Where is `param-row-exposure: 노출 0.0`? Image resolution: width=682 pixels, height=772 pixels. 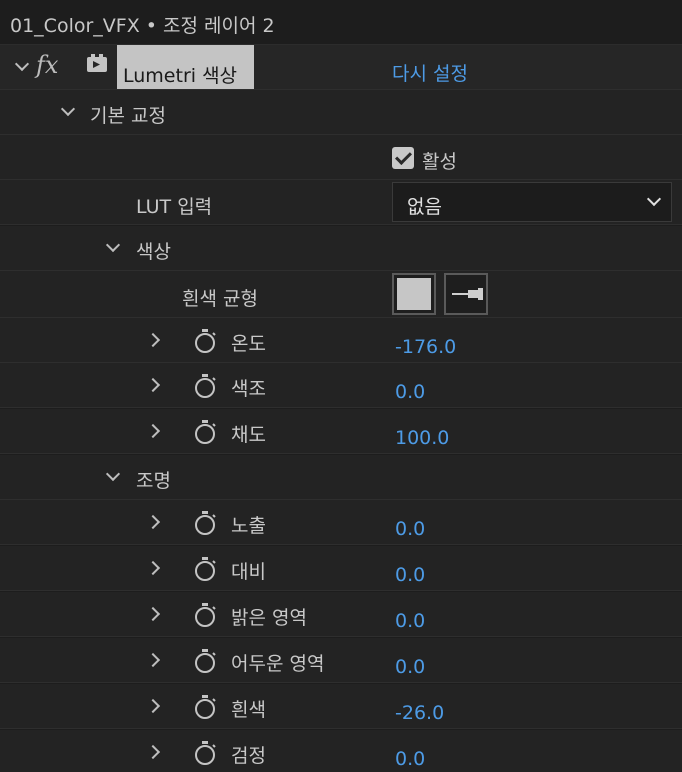
param-row-exposure: 노출 0.0 is located at coordinates (341, 522).